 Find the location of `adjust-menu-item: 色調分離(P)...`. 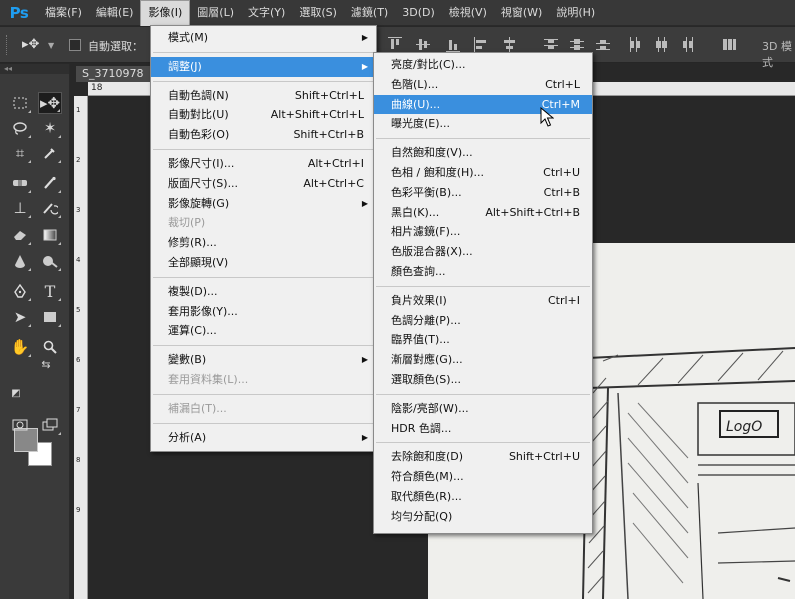

adjust-menu-item: 色調分離(P)... is located at coordinates (483, 321).